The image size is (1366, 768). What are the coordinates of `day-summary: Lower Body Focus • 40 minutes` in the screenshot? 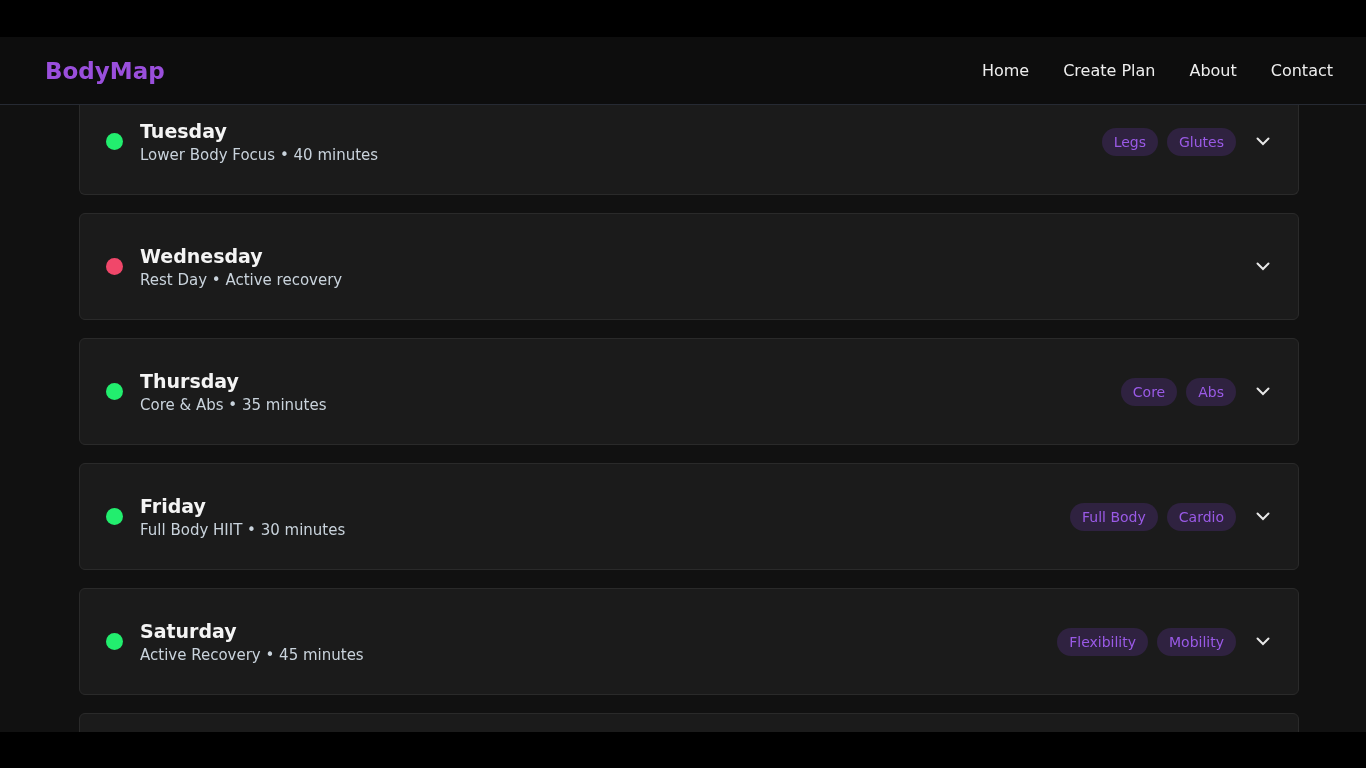 It's located at (260, 154).